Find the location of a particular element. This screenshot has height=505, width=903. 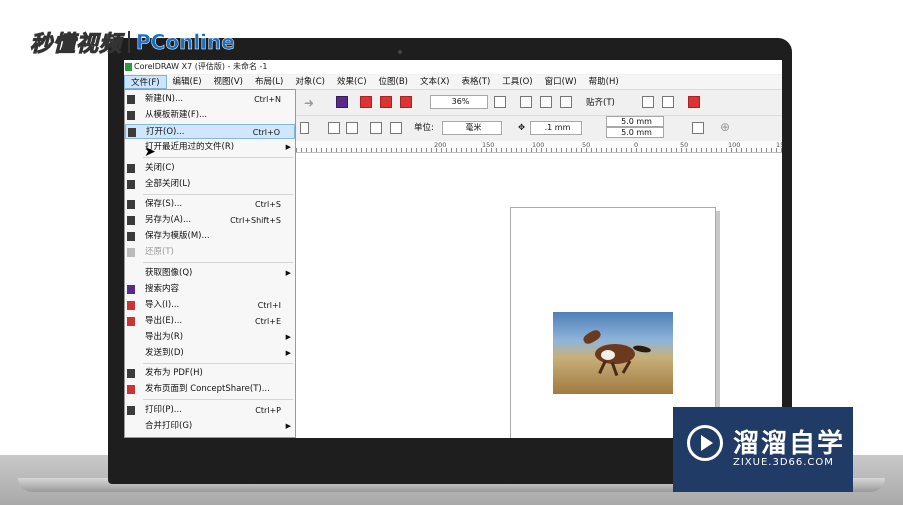

horizontal-ruler: 200 150 100 50 0 50 100 150 is located at coordinates (539, 147).